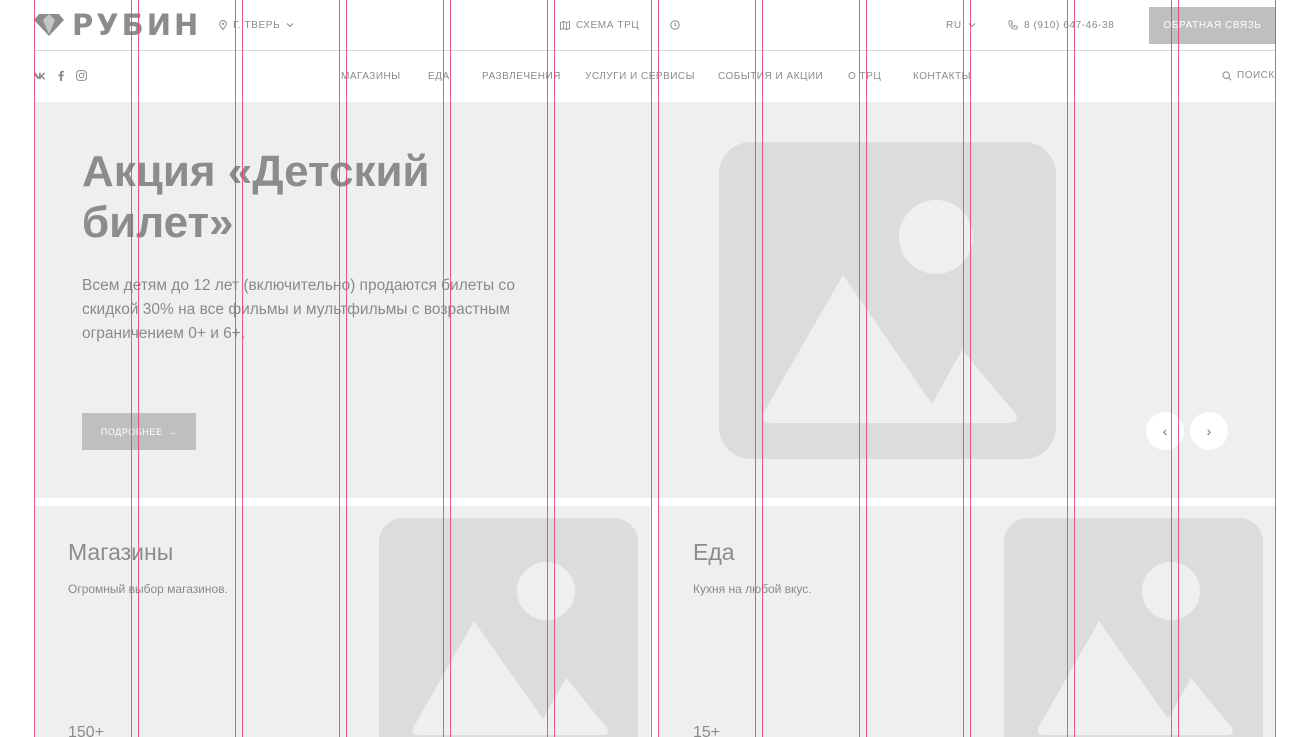 The image size is (1310, 737). Describe the element at coordinates (707, 730) in the screenshot. I see `card-count: 15+` at that location.